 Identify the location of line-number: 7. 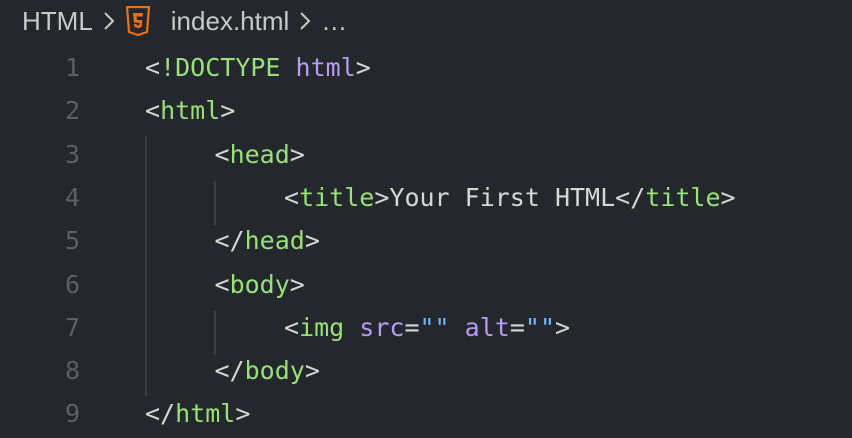
(72, 327).